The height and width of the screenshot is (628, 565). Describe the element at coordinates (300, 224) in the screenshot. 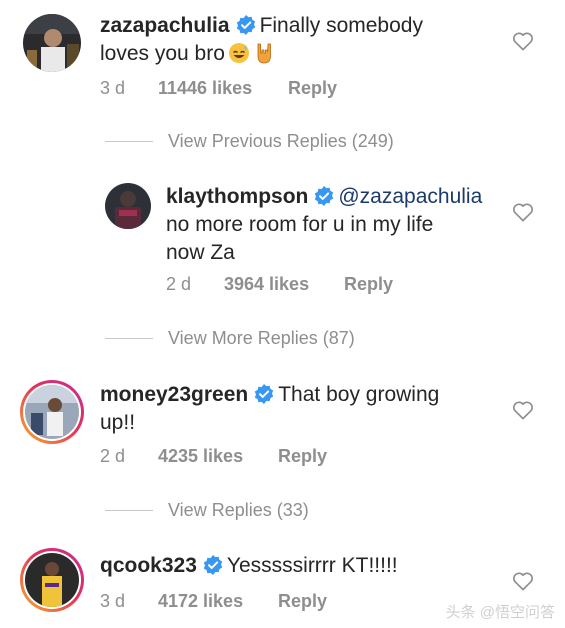

I see `comment-body: no more room for u in my life` at that location.